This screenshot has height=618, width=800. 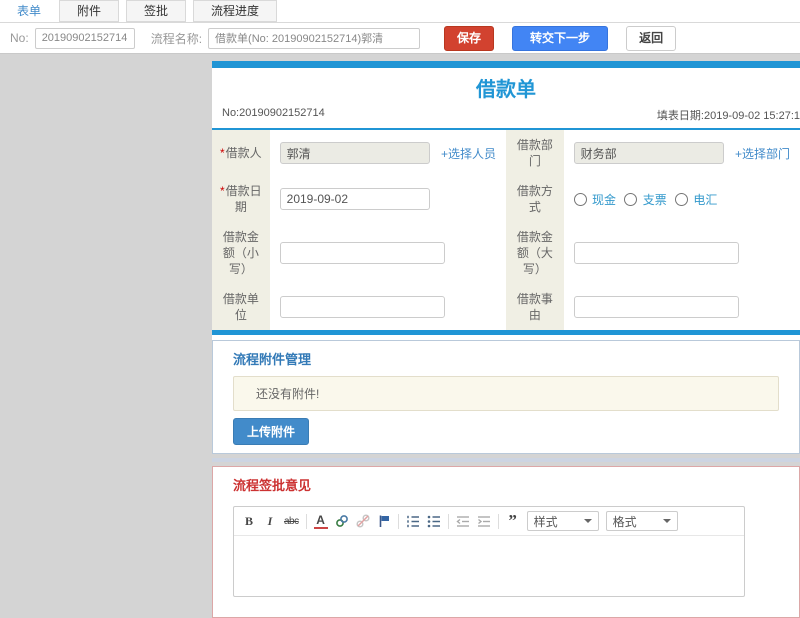 I want to click on editor-content-area, so click(x=489, y=566).